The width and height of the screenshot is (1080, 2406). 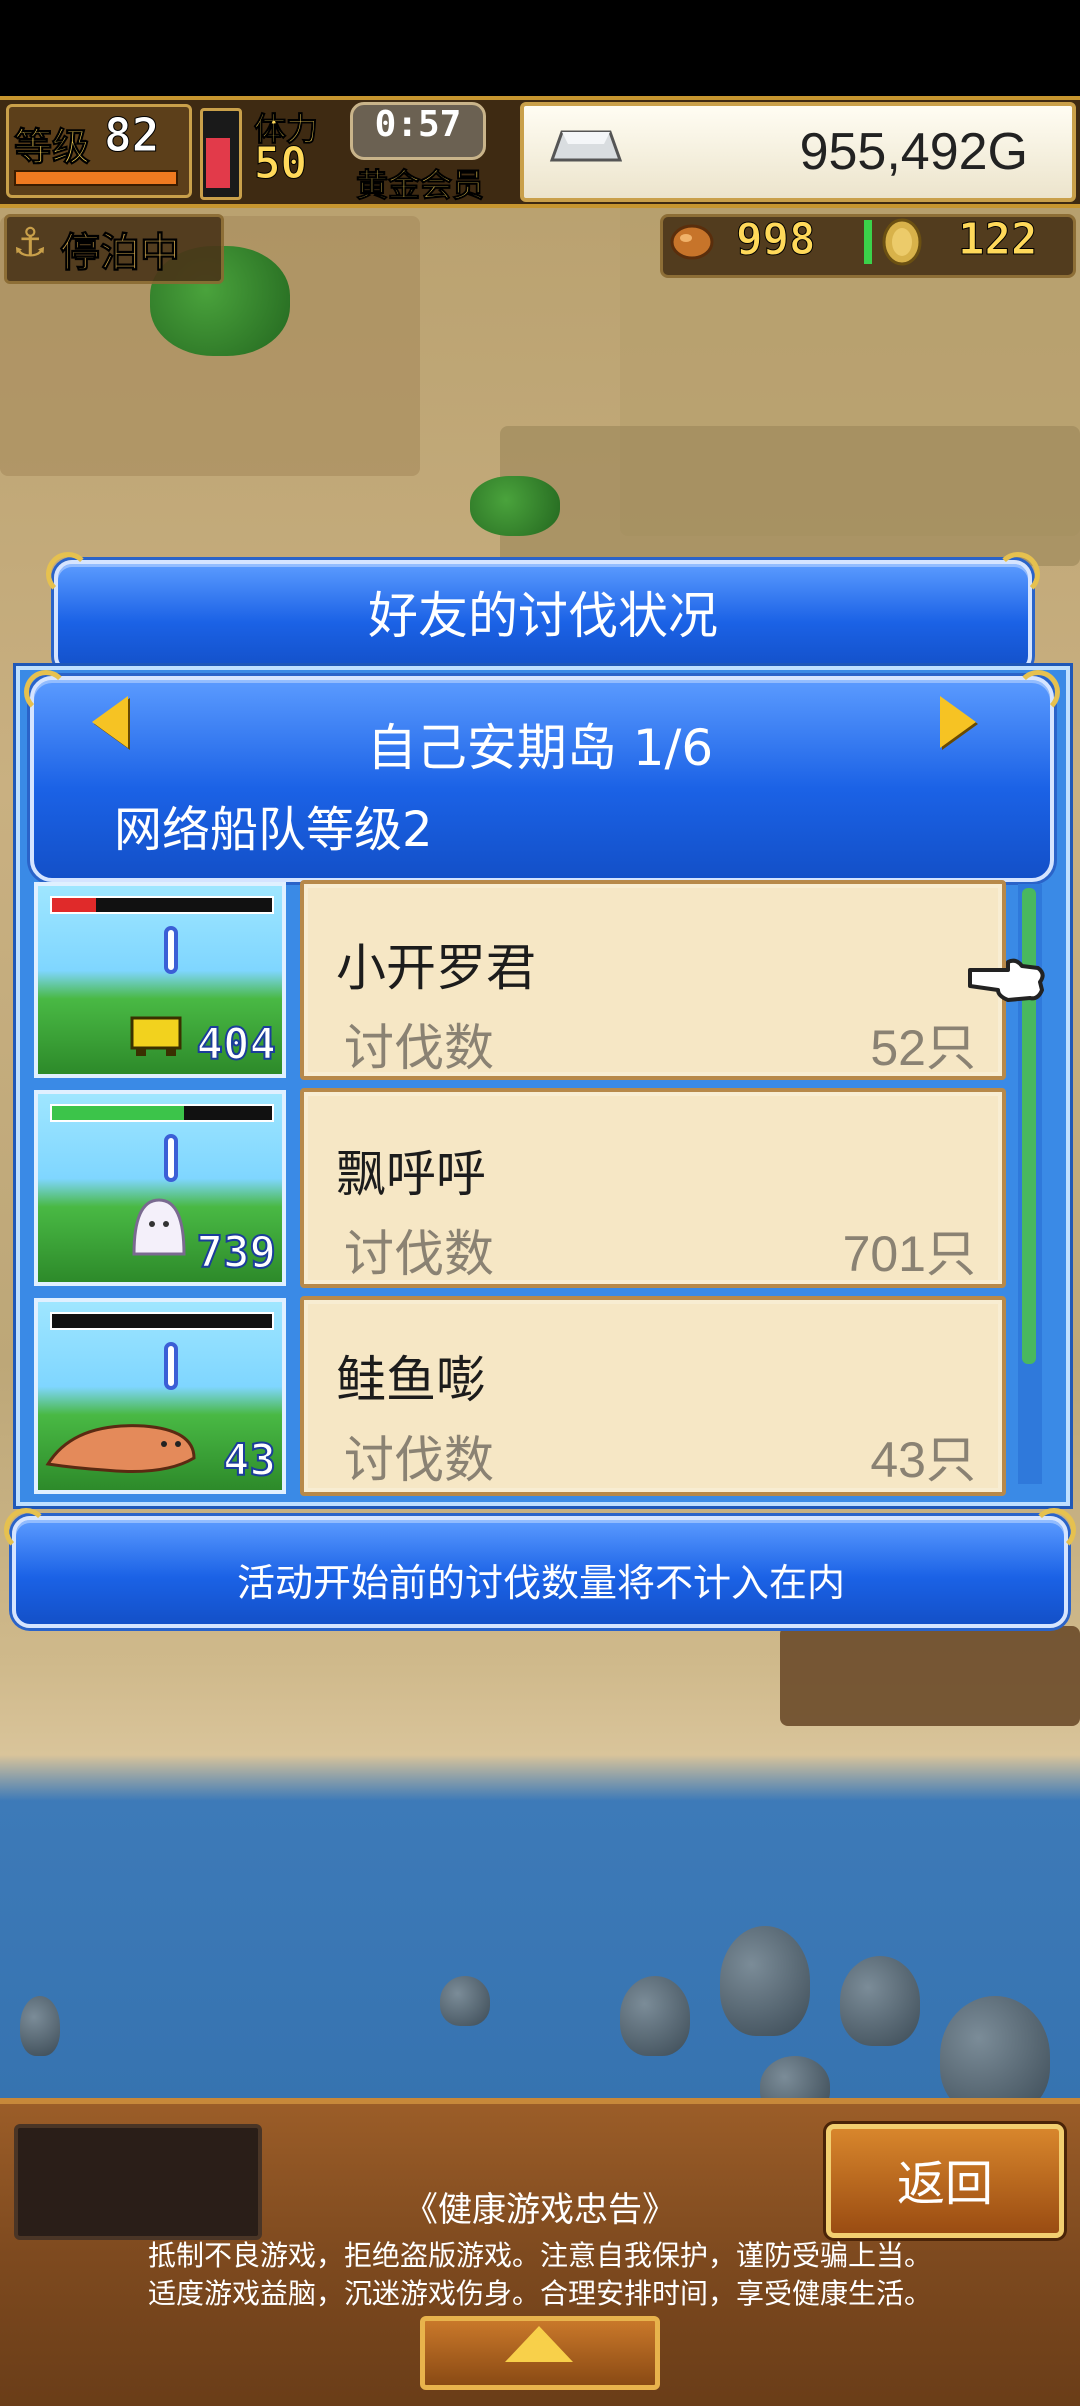 I want to click on pointing-hand-icon, so click(x=1006, y=980).